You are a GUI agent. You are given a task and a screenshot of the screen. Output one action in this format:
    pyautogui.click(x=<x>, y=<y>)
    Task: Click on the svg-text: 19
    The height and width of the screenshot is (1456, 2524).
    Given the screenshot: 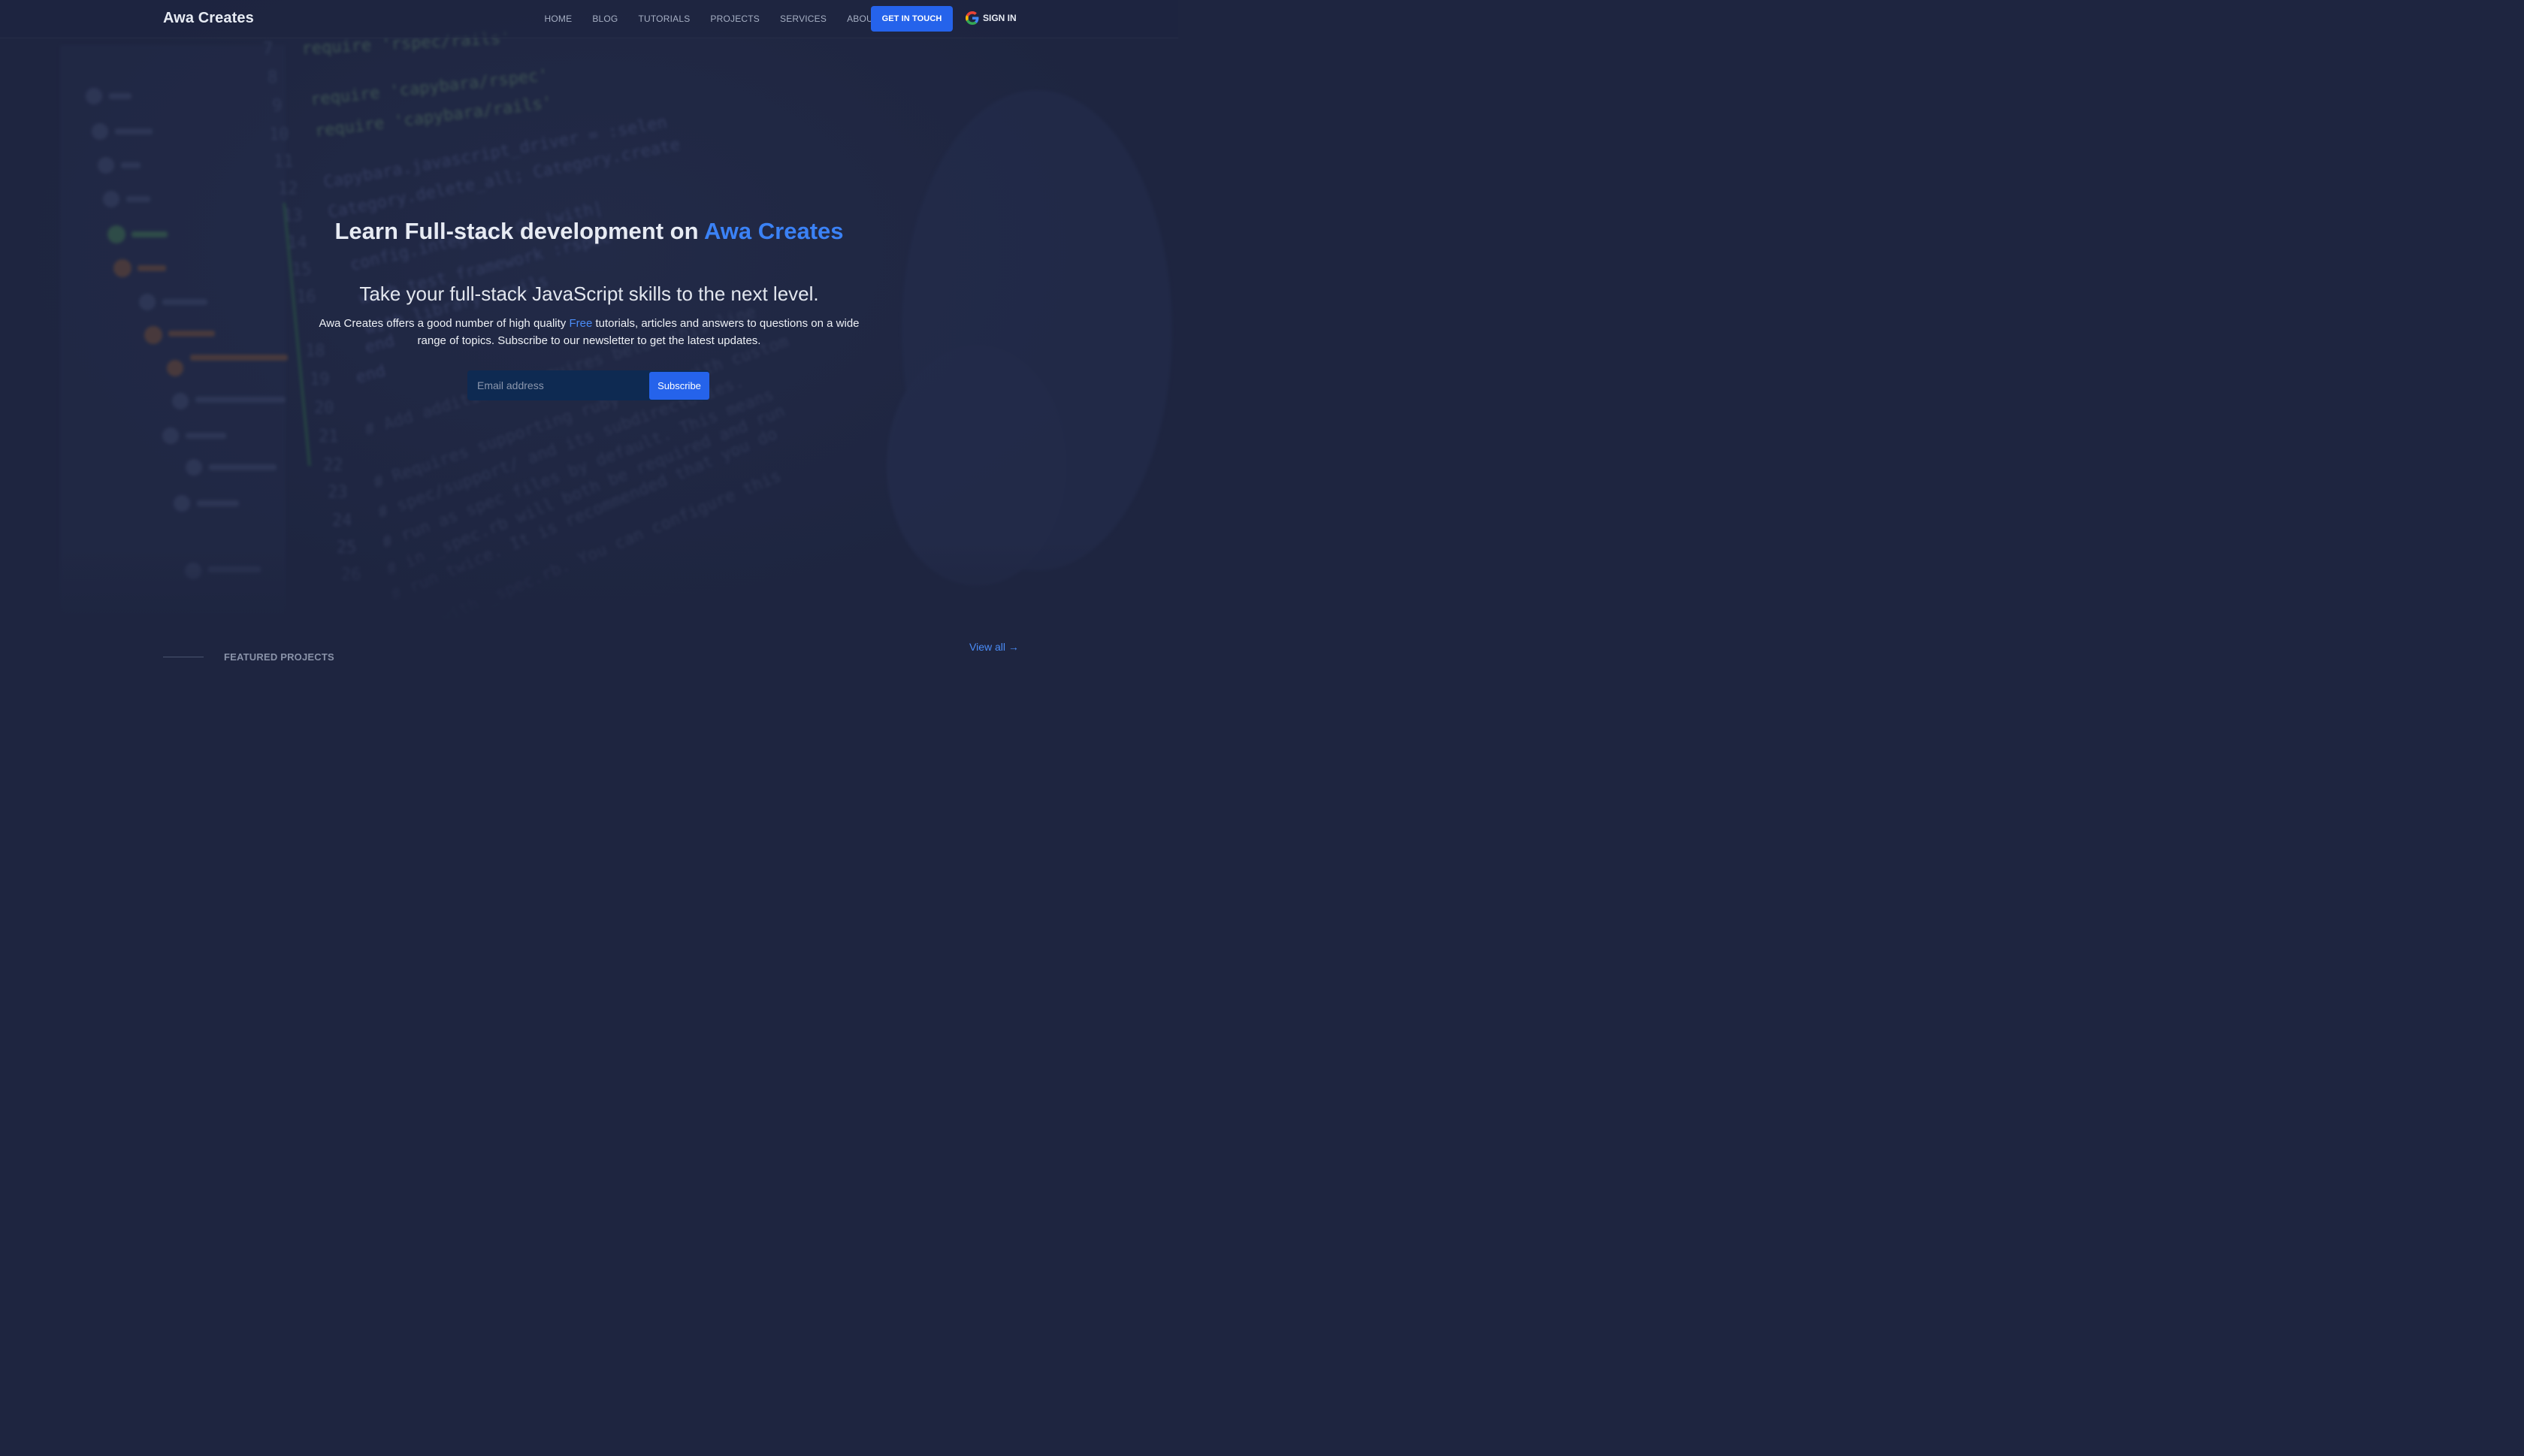 What is the action you would take?
    pyautogui.click(x=320, y=379)
    